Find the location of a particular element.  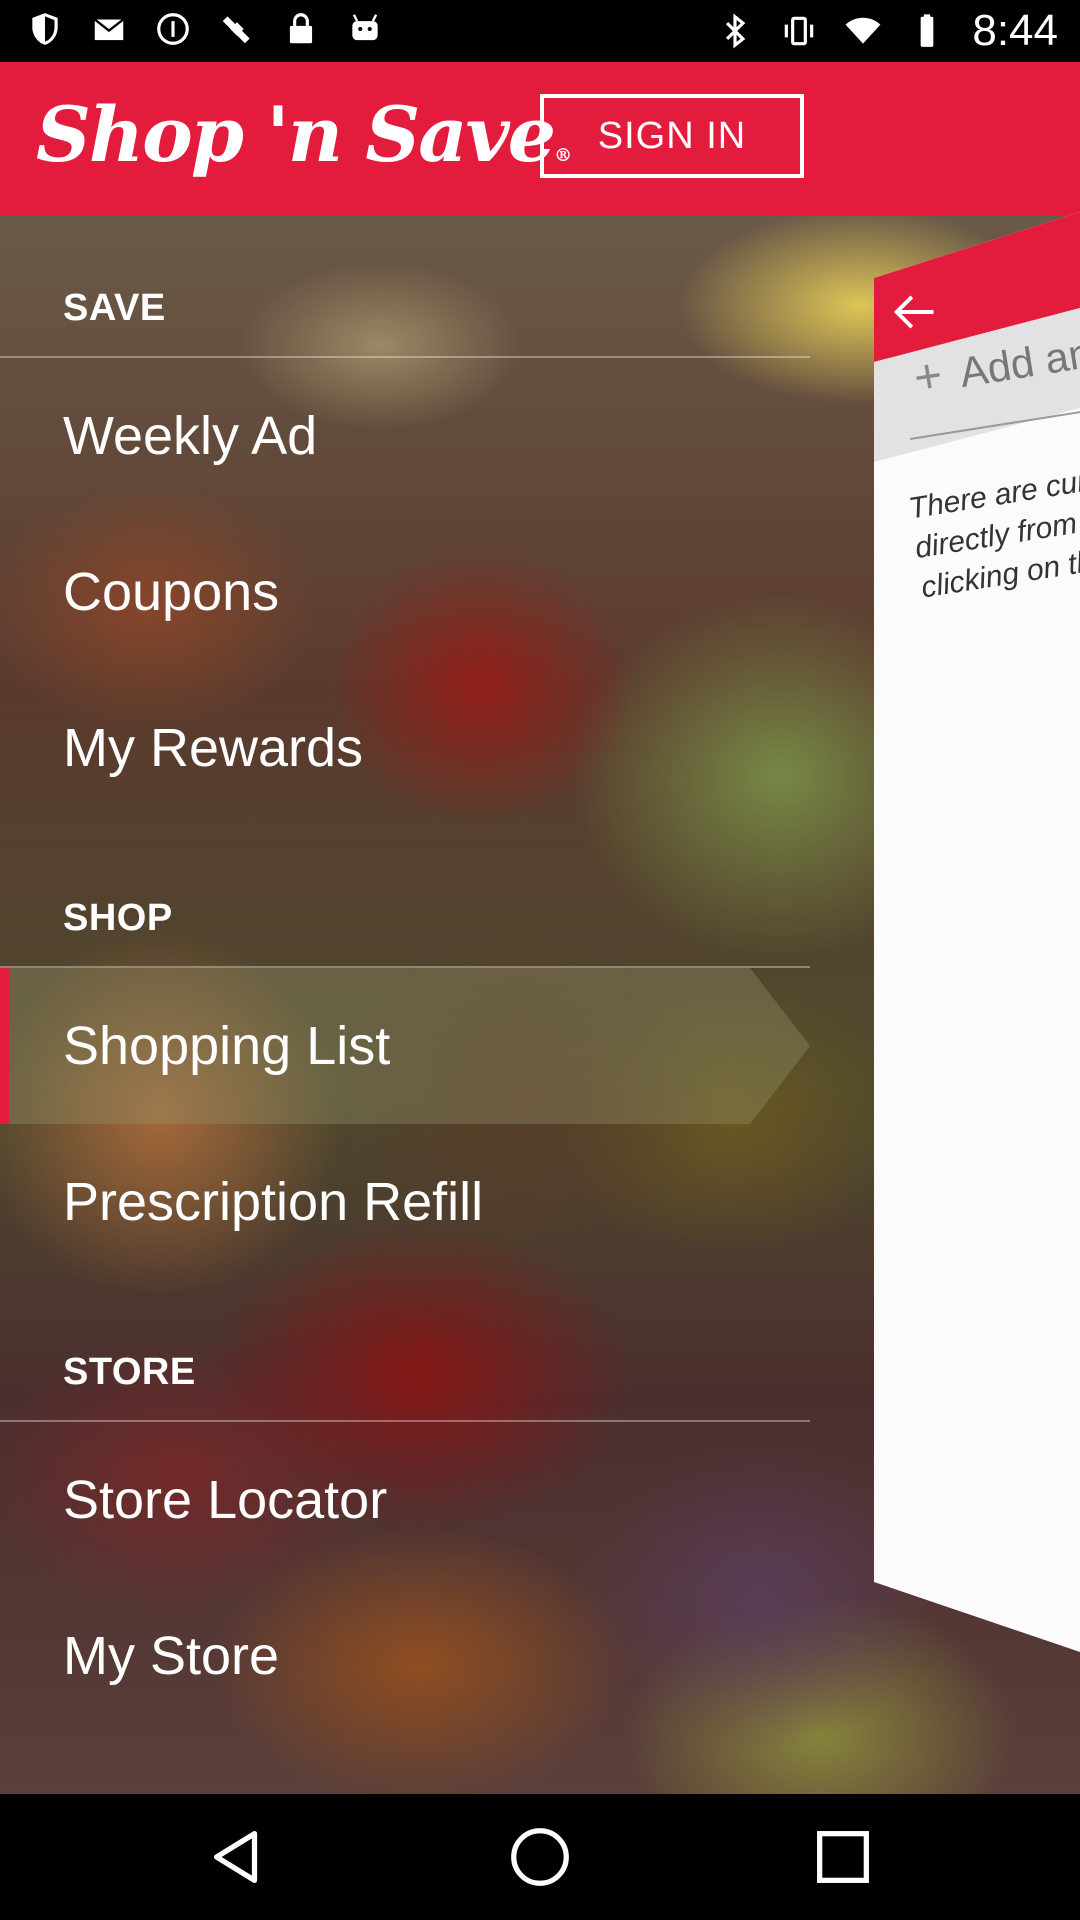

menu-item-label: Coupons is located at coordinates (171, 592).